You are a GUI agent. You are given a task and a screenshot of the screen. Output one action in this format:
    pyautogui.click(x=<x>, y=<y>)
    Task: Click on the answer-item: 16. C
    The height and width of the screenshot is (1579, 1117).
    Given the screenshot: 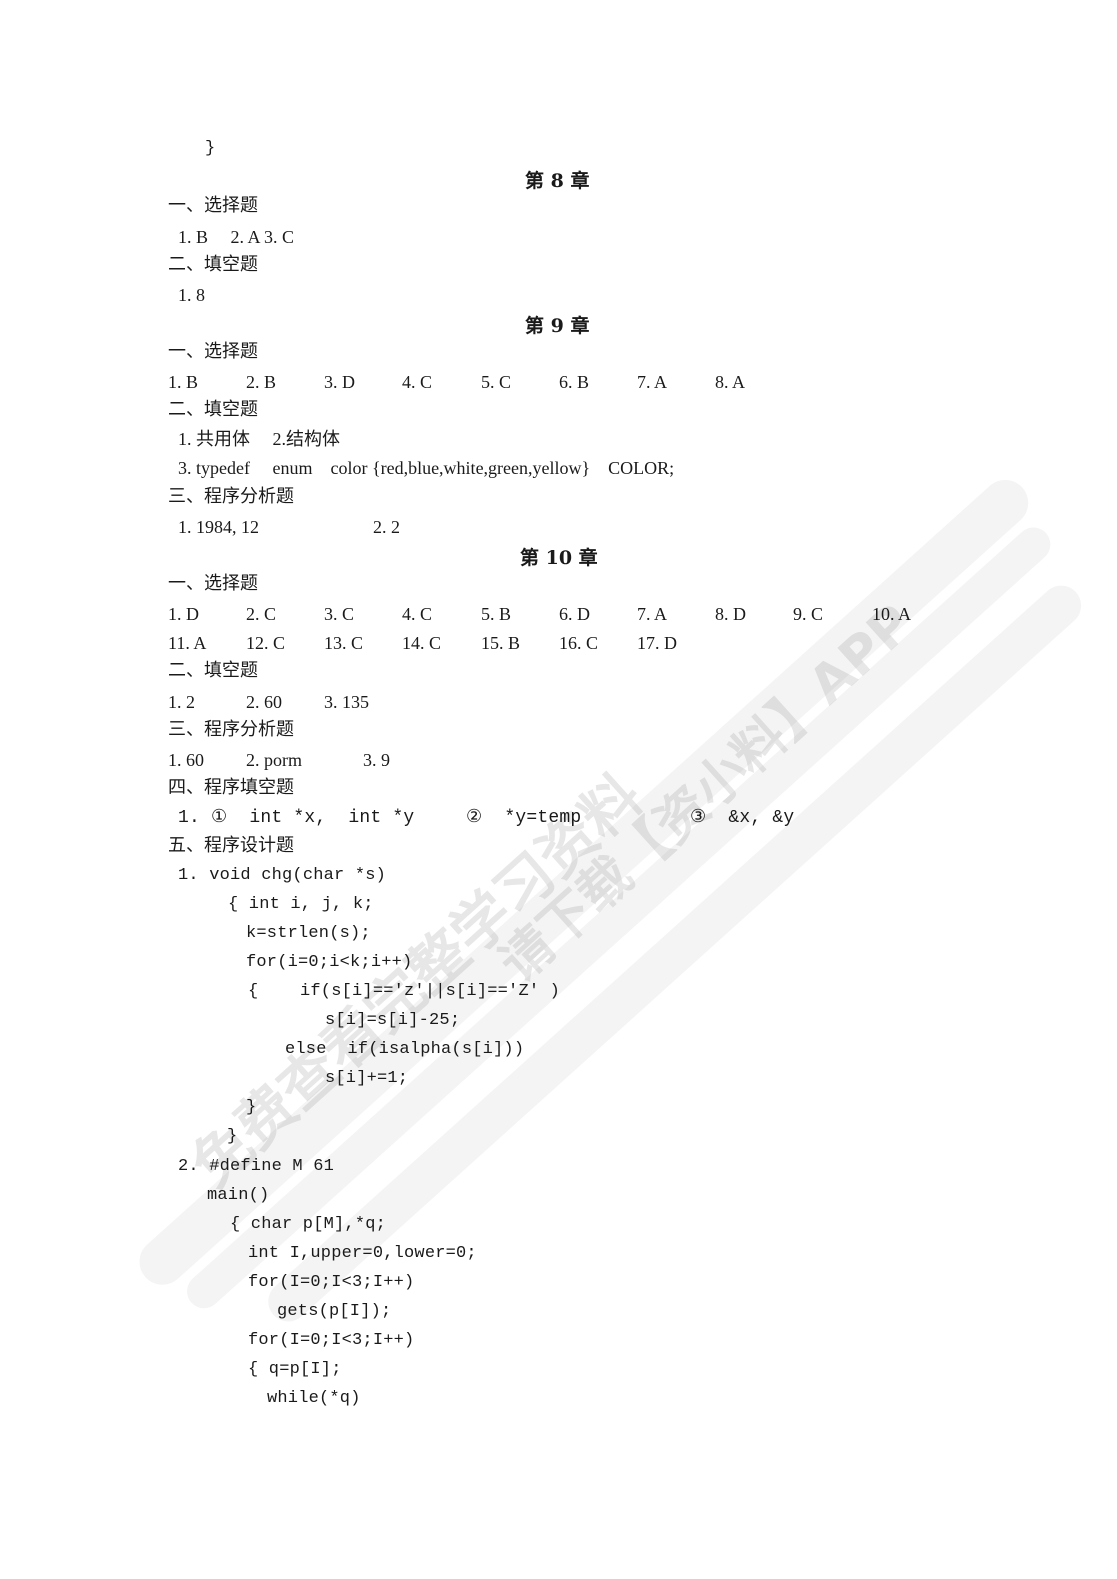 What is the action you would take?
    pyautogui.click(x=579, y=643)
    